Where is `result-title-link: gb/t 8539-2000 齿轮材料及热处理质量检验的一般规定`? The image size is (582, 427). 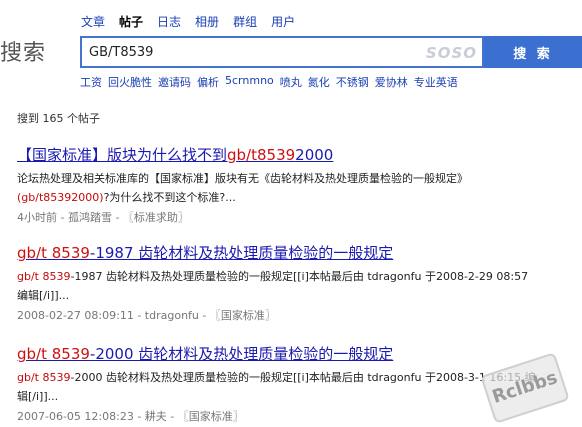
result-title-link: gb/t 8539-2000 齿轮材料及热处理质量检验的一般规定 is located at coordinates (297, 354).